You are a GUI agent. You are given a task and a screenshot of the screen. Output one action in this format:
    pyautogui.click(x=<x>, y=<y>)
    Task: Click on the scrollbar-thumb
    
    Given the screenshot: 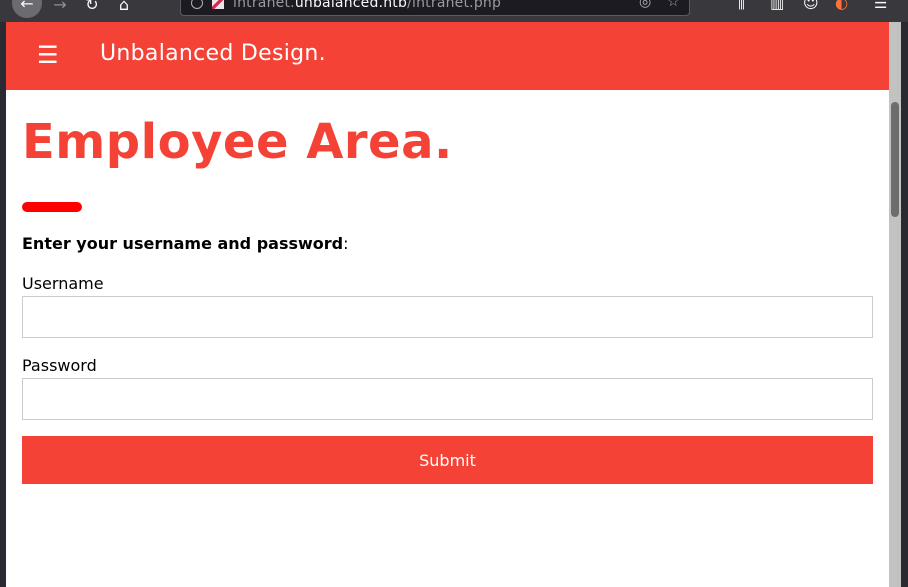 What is the action you would take?
    pyautogui.click(x=895, y=159)
    